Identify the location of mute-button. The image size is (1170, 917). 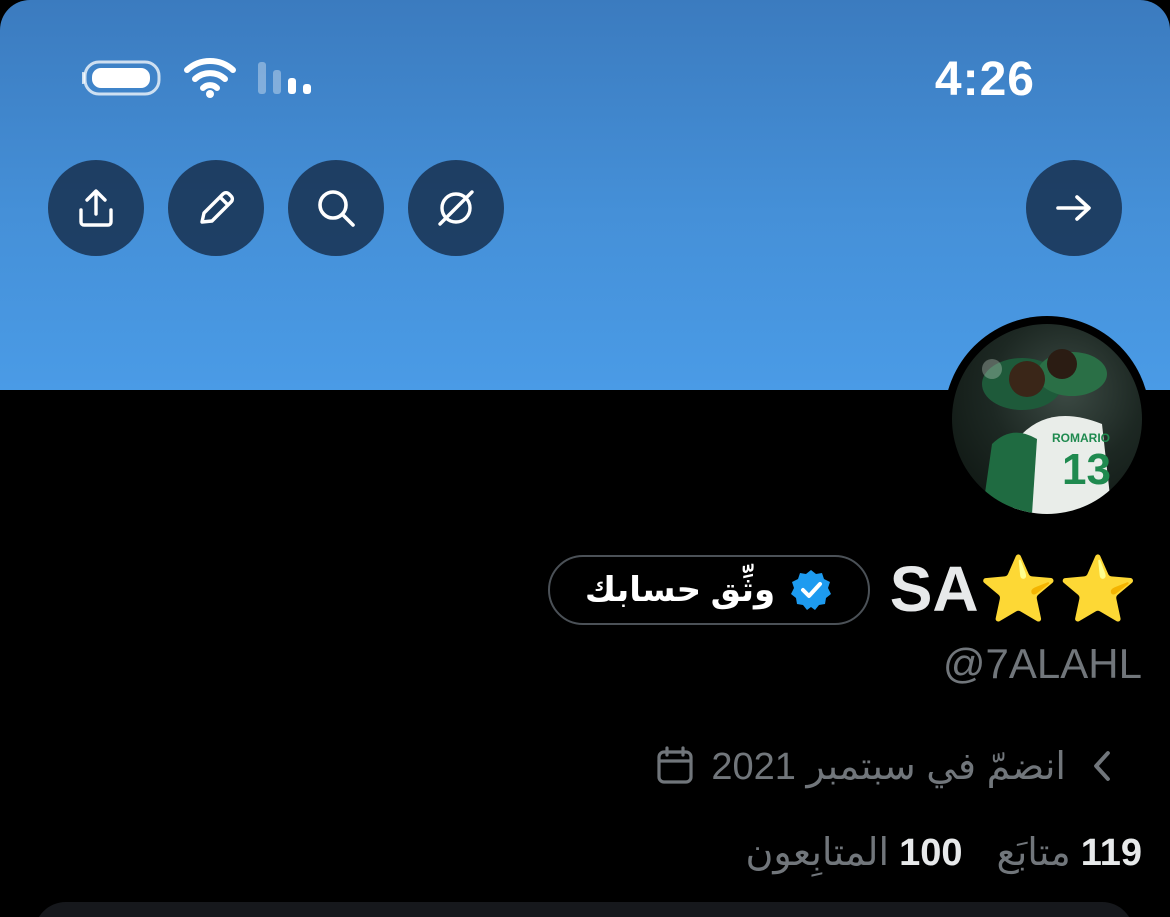
(456, 208).